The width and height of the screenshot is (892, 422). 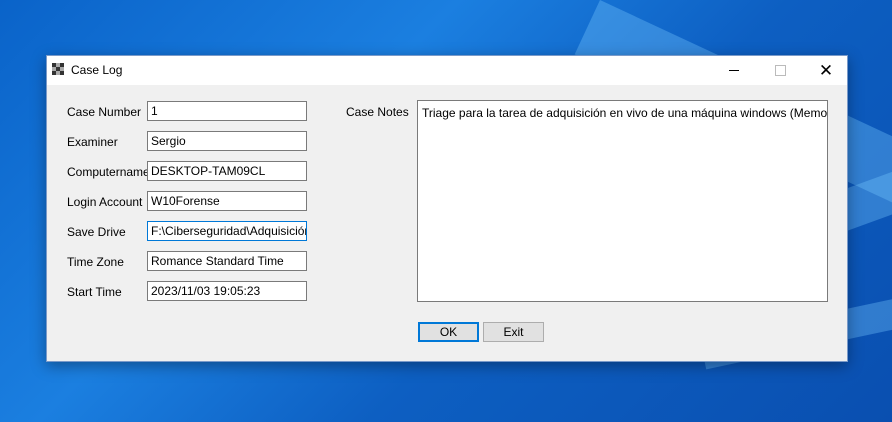 I want to click on window-title: Case Log, so click(x=97, y=70).